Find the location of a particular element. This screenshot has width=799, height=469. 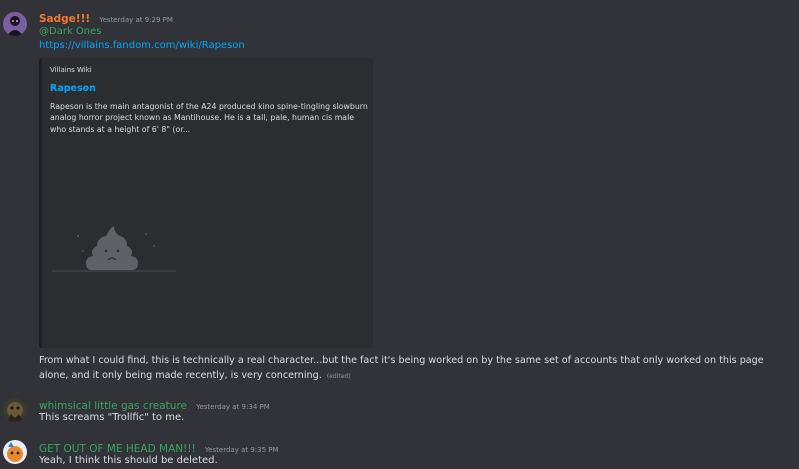

avatar-creature-icon is located at coordinates (15, 410).